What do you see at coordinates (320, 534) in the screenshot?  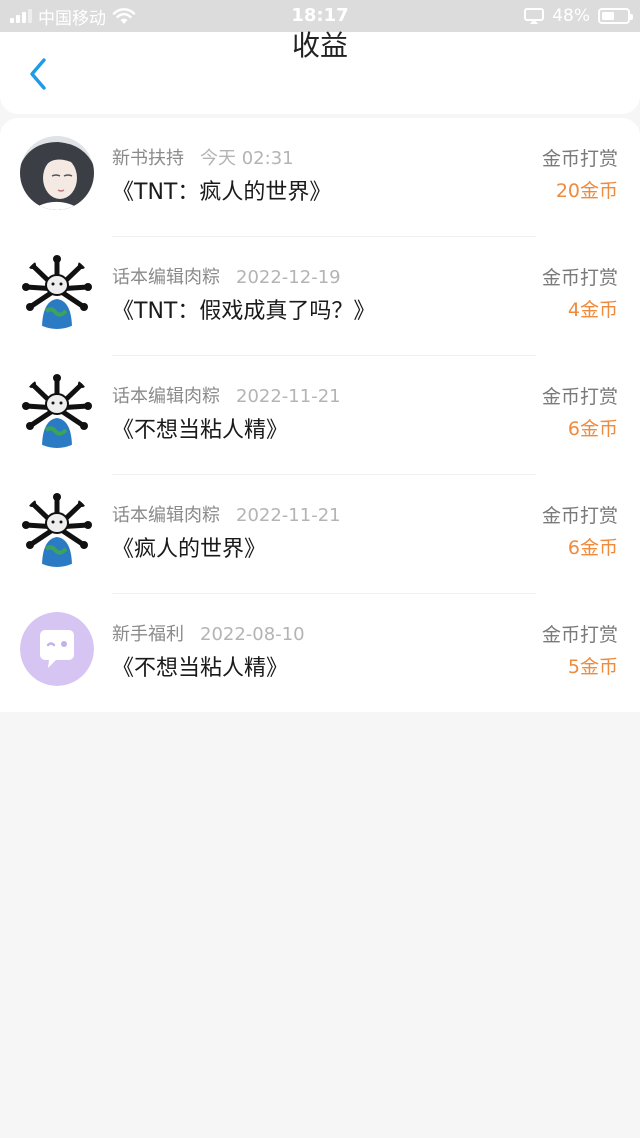 I see `earnings-row: 话本编辑肉粽 2022-11-21 《疯人的世界》 金币打赏 6金币` at bounding box center [320, 534].